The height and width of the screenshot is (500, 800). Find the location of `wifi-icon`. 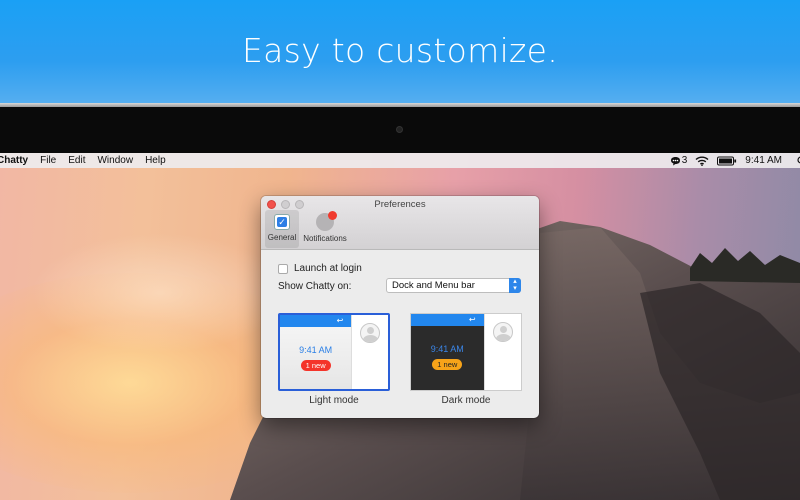

wifi-icon is located at coordinates (702, 161).